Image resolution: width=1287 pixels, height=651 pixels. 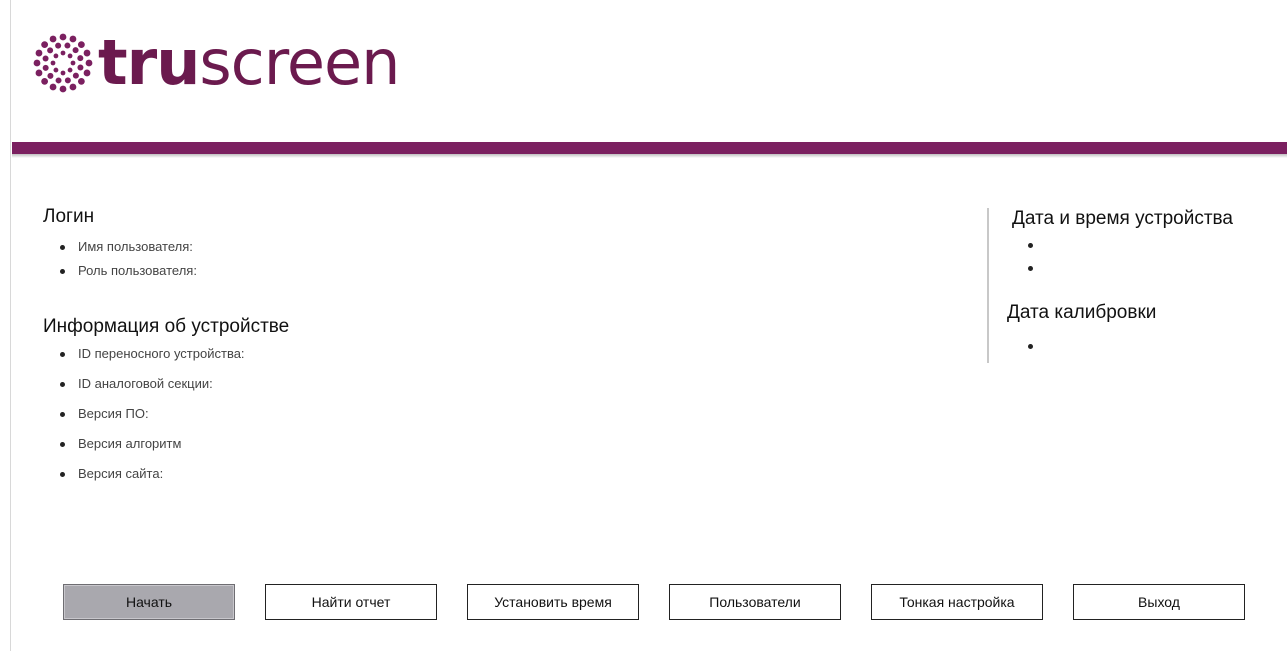 I want to click on truscreen-logo: truscreen, so click(x=216, y=63).